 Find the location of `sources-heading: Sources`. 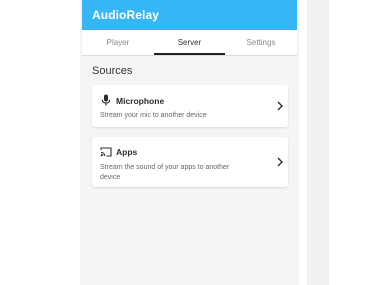

sources-heading: Sources is located at coordinates (112, 71).